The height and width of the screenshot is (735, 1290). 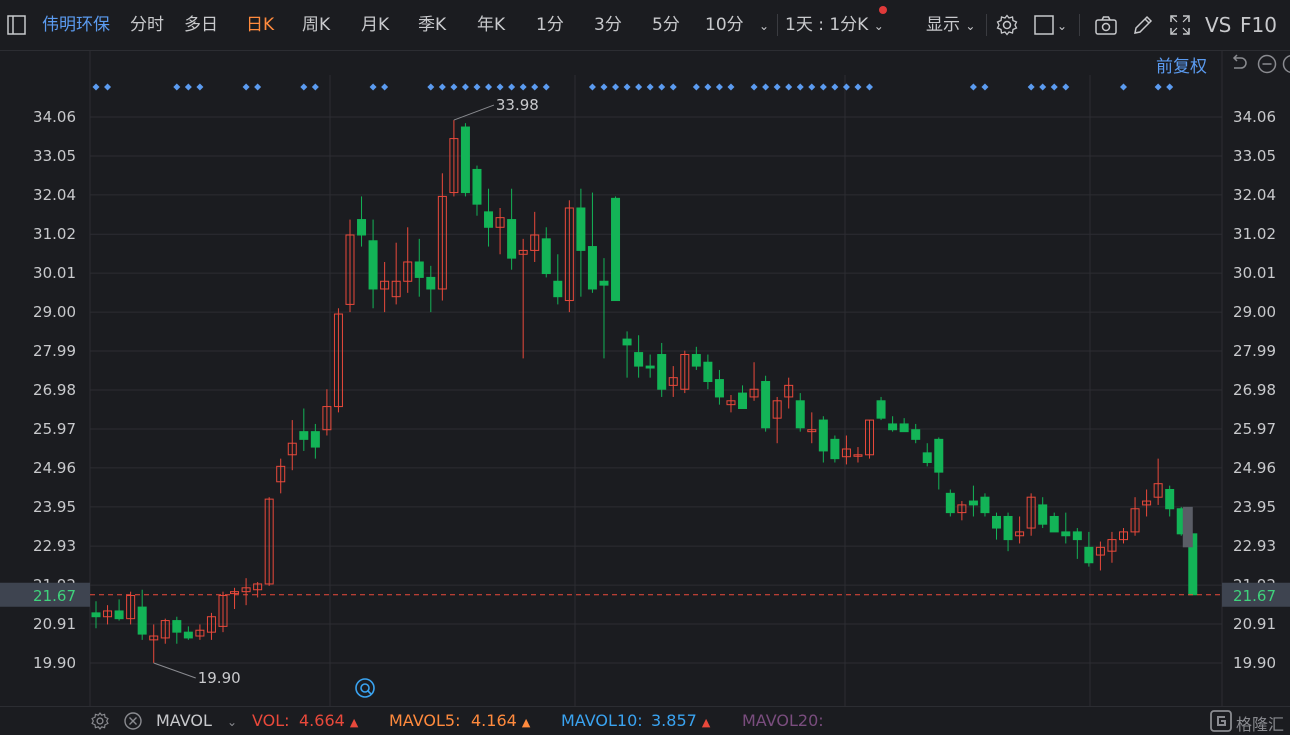 I want to click on mavol20-label: MAVOL20:, so click(x=783, y=720).